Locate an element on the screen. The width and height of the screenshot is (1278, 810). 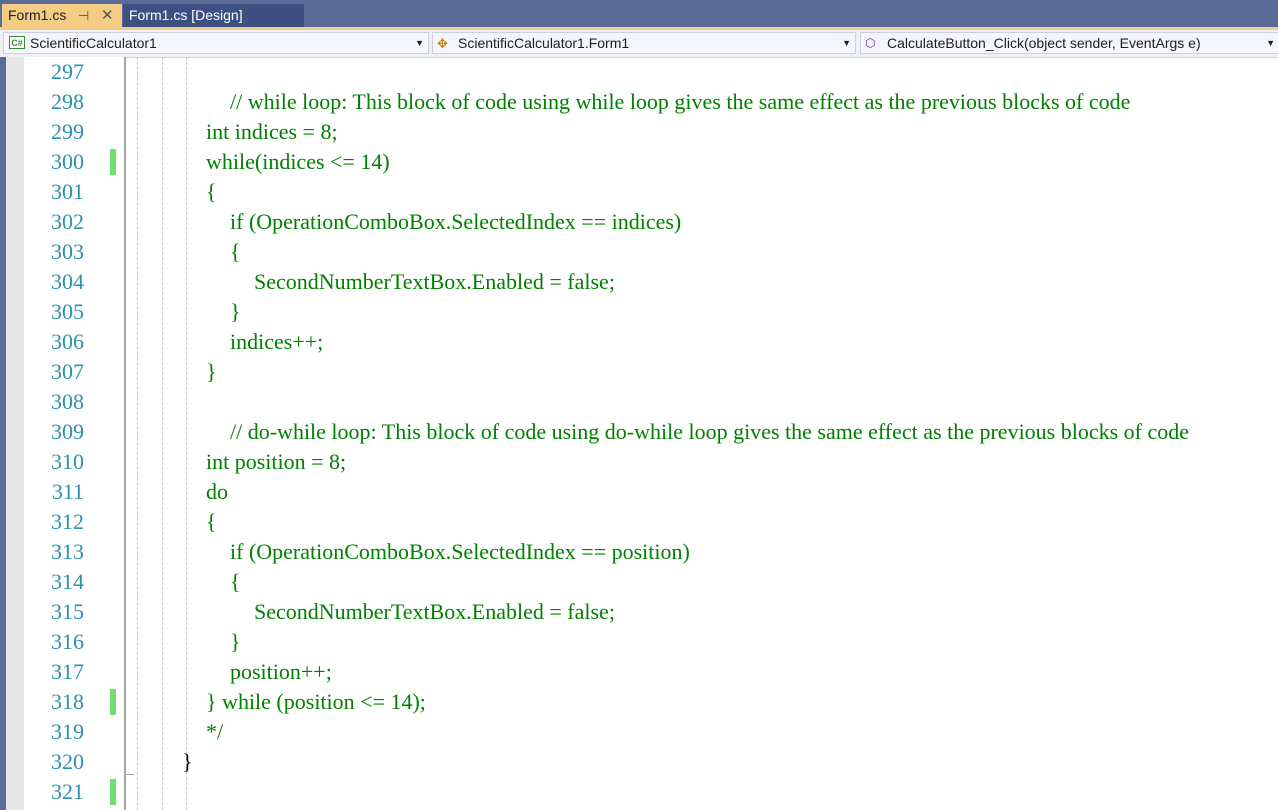
line-number: 305 is located at coordinates (67, 311).